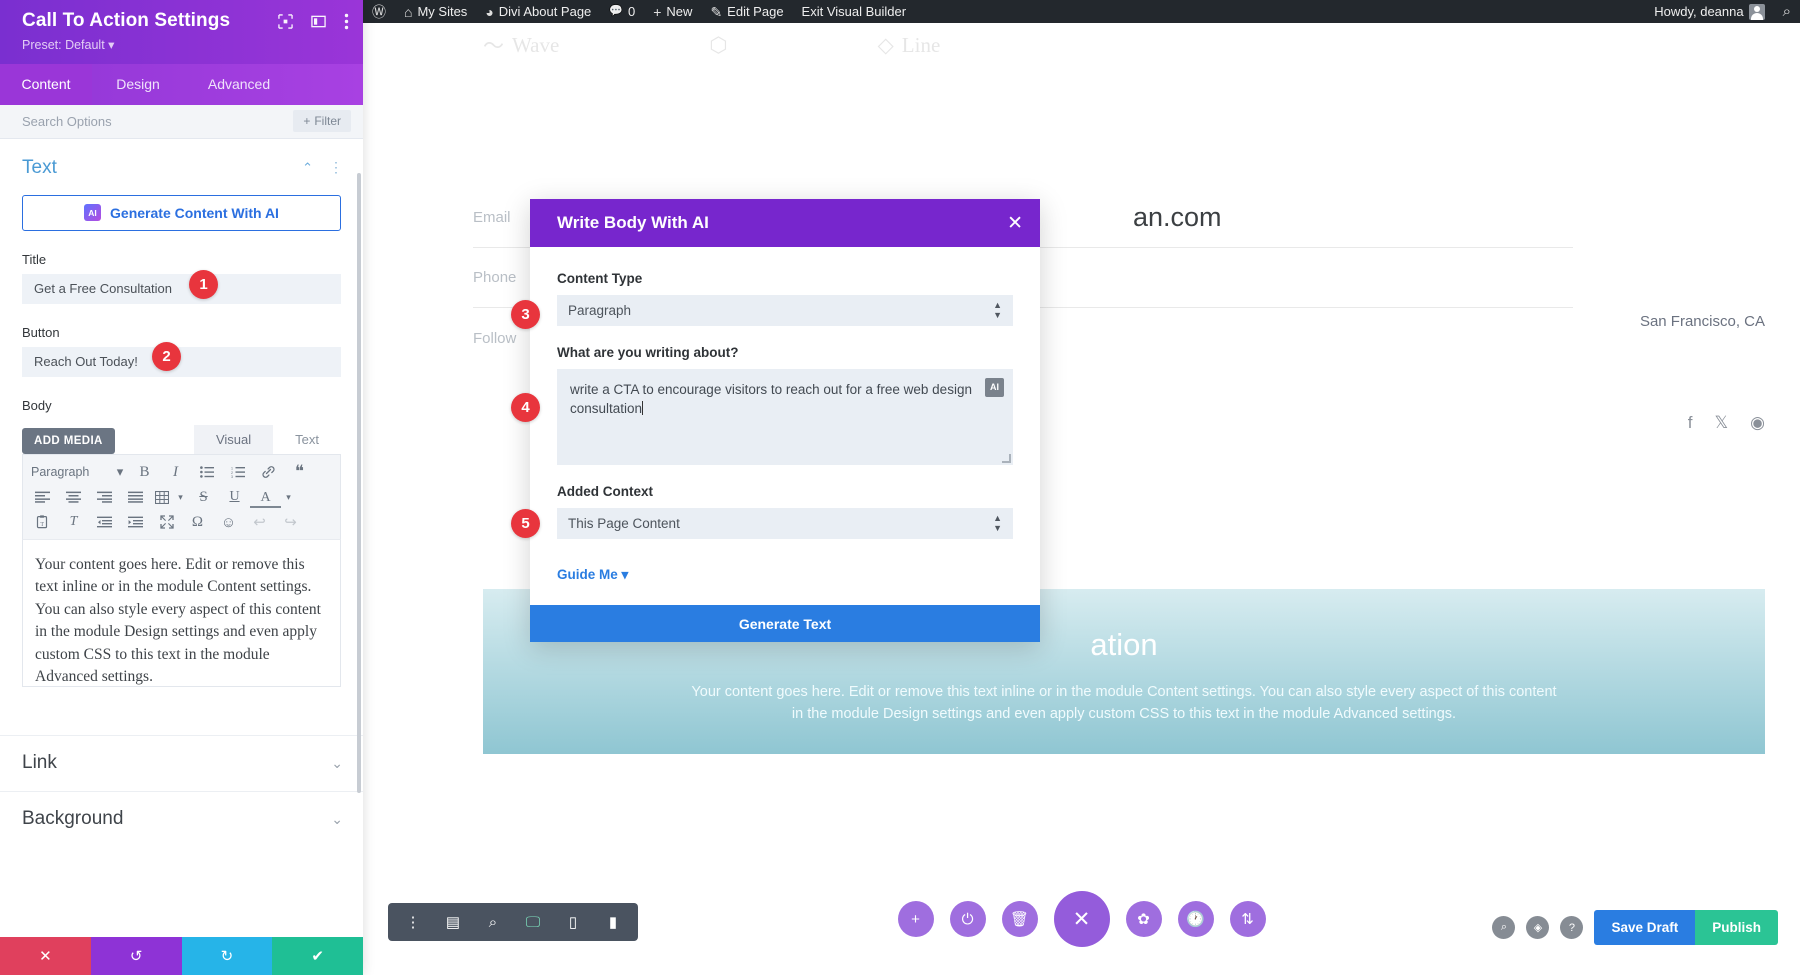 Image resolution: width=1800 pixels, height=975 pixels. I want to click on close-builder-button: ✕, so click(1081, 919).